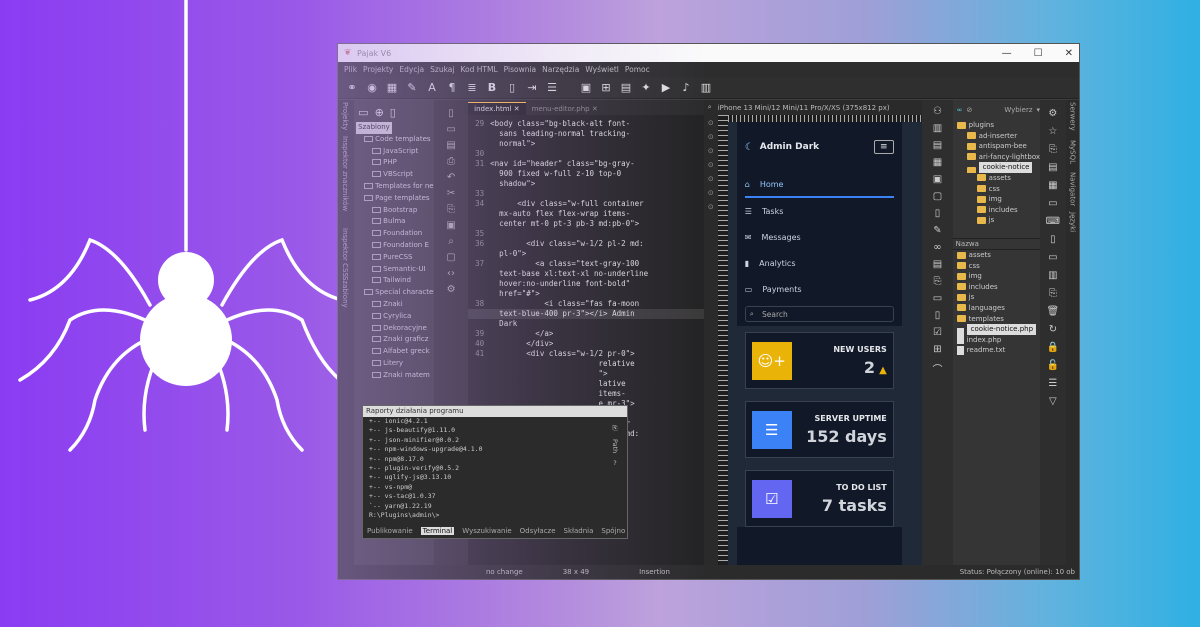 The height and width of the screenshot is (627, 1200). I want to click on magic-icon: ✦, so click(646, 87).